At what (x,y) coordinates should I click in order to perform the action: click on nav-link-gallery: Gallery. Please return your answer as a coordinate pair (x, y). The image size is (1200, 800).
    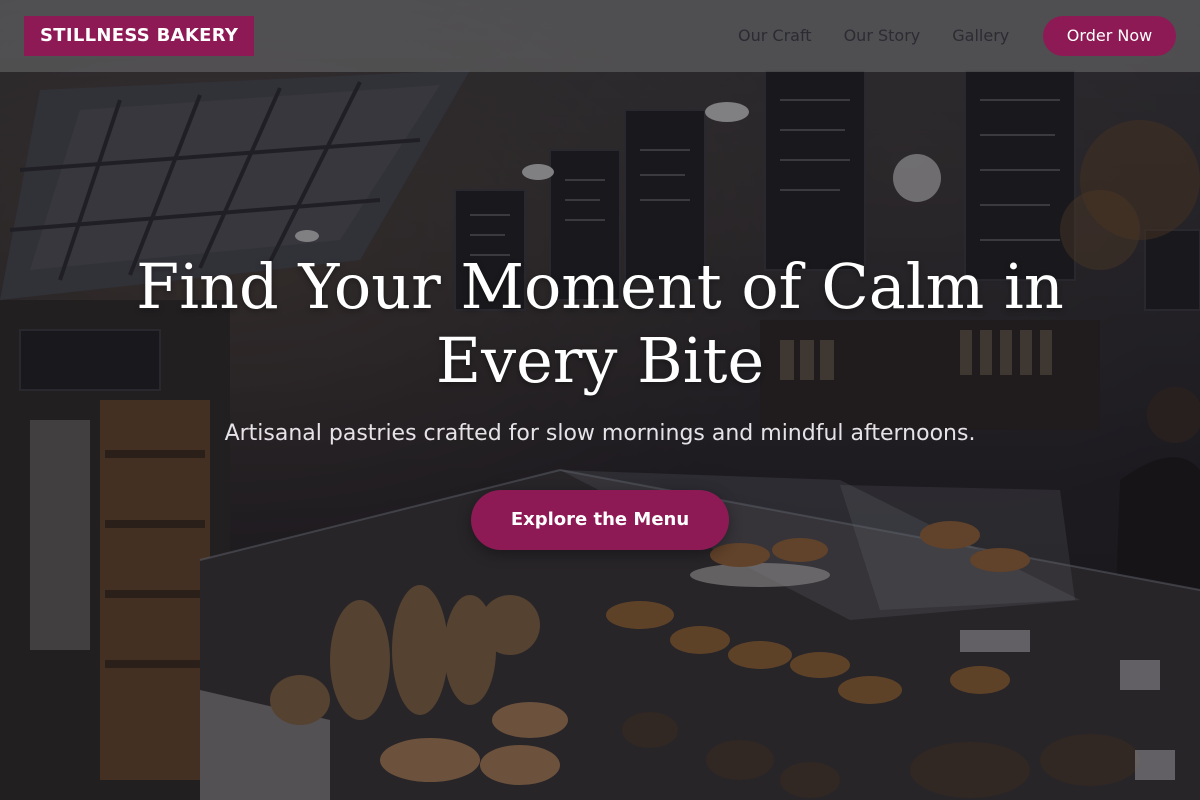
    Looking at the image, I should click on (980, 36).